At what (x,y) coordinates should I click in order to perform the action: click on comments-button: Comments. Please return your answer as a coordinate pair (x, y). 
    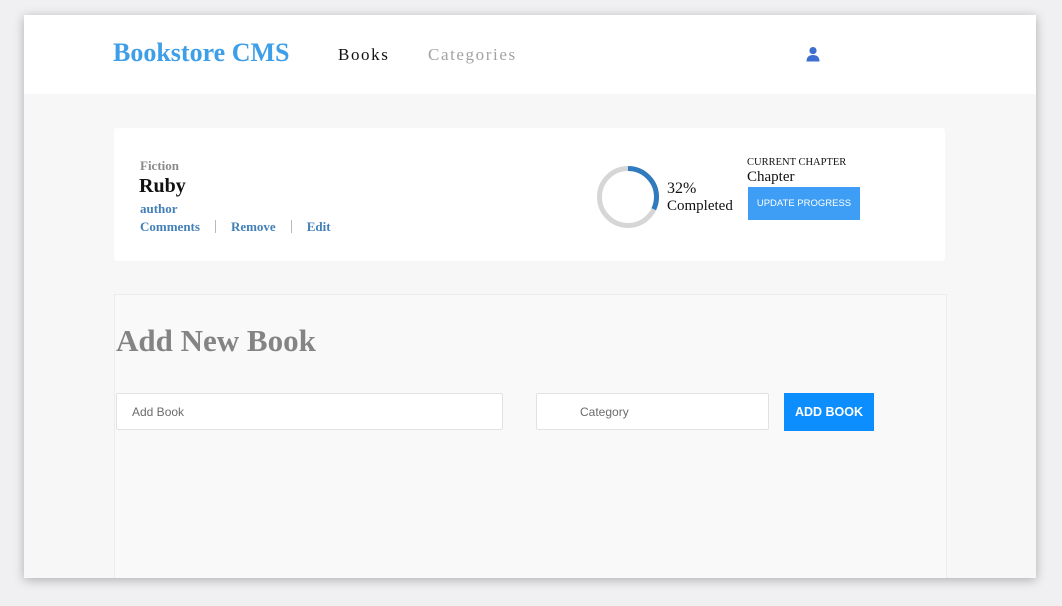
    Looking at the image, I should click on (170, 226).